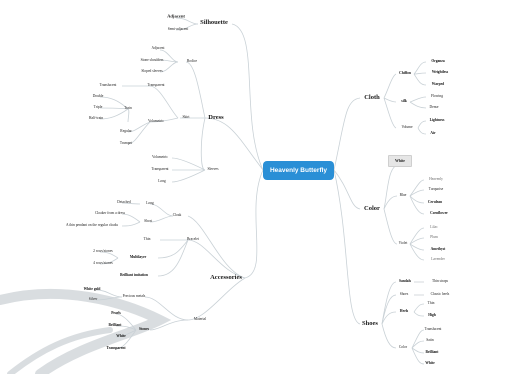 This screenshot has height=374, width=517. What do you see at coordinates (433, 228) in the screenshot?
I see `node-violet-lilac: Lilac` at bounding box center [433, 228].